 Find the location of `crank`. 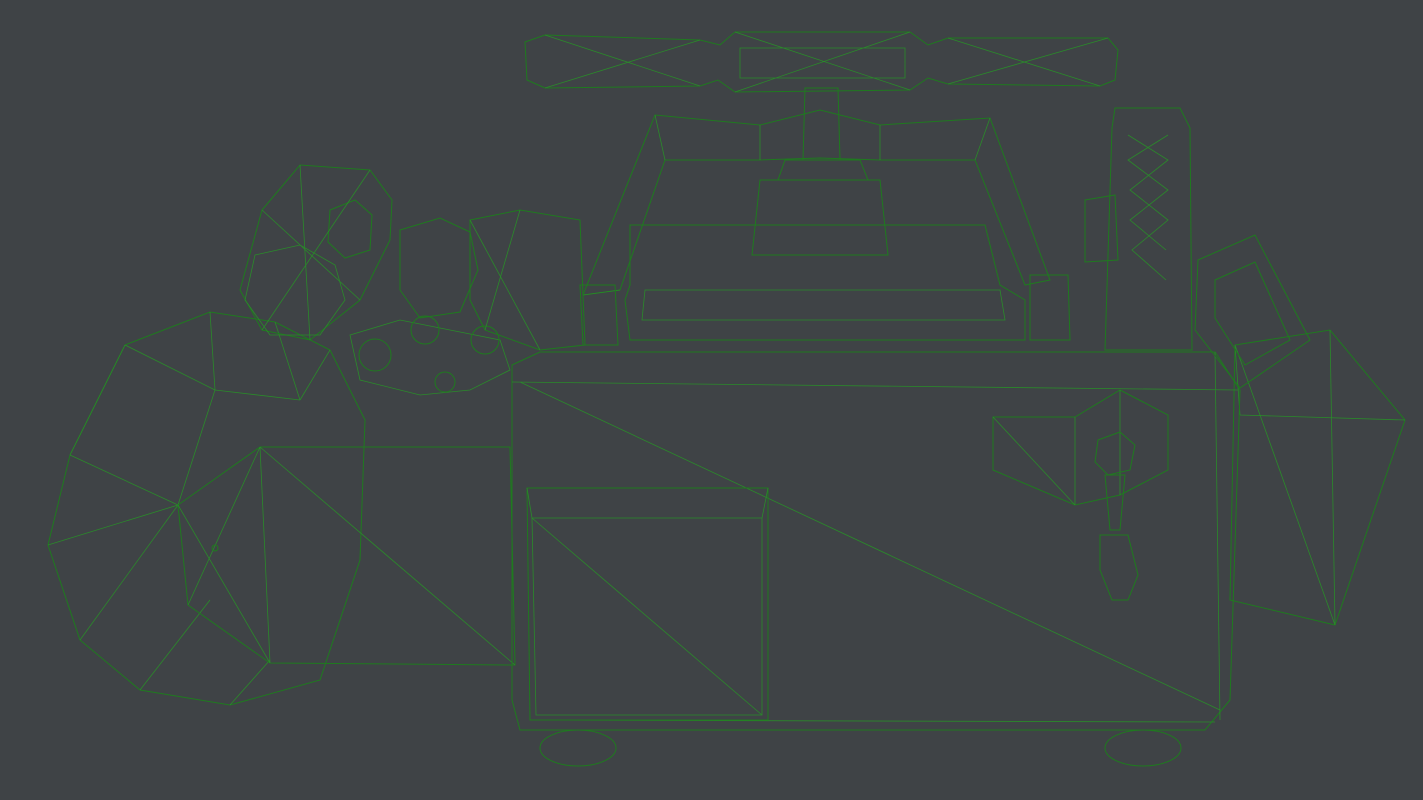

crank is located at coordinates (1080, 495).